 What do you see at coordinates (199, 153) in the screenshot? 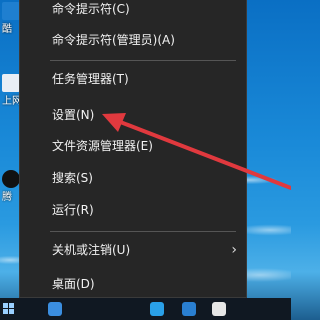
I see `annotation-arrow-shaft` at bounding box center [199, 153].